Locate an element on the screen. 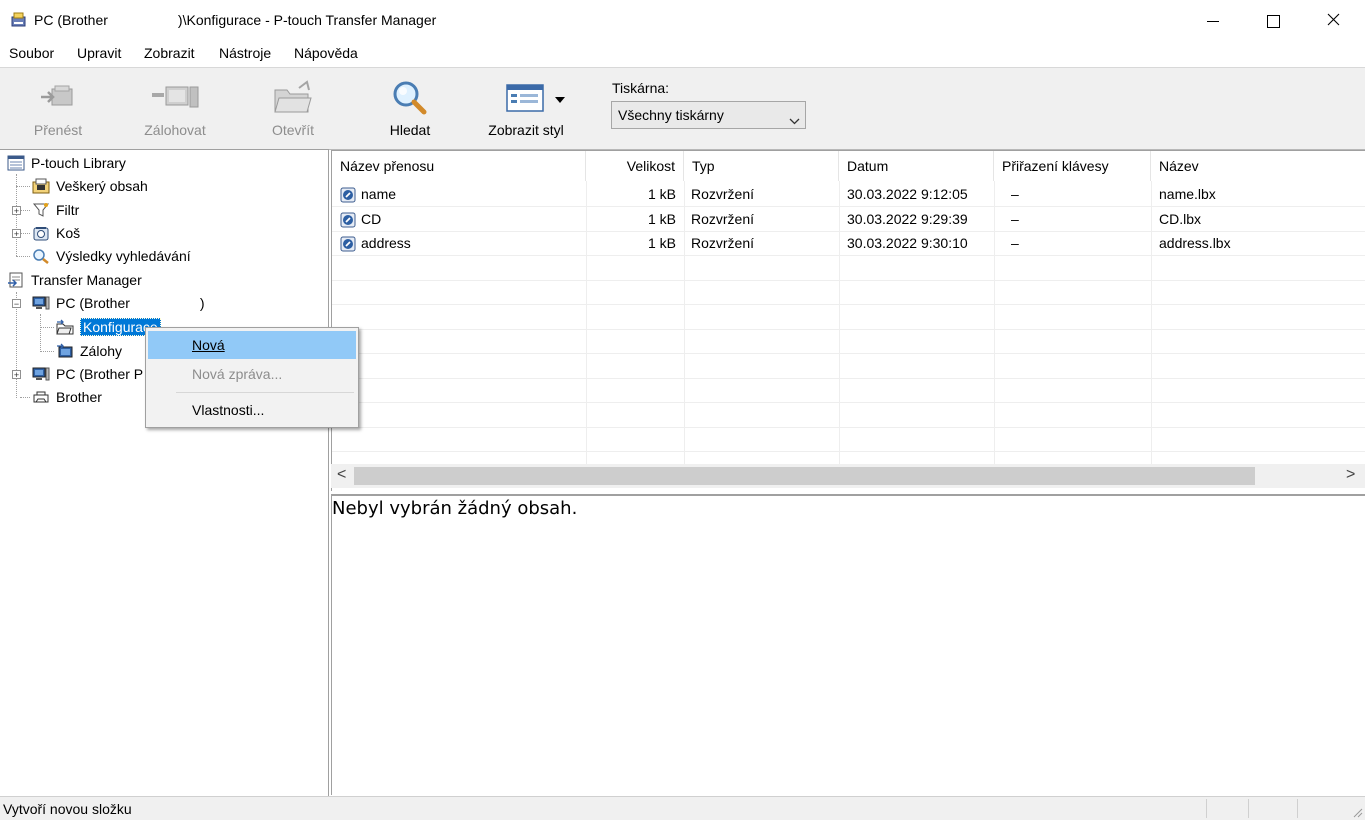 Image resolution: width=1365 pixels, height=821 pixels. close-icon is located at coordinates (1333, 21).